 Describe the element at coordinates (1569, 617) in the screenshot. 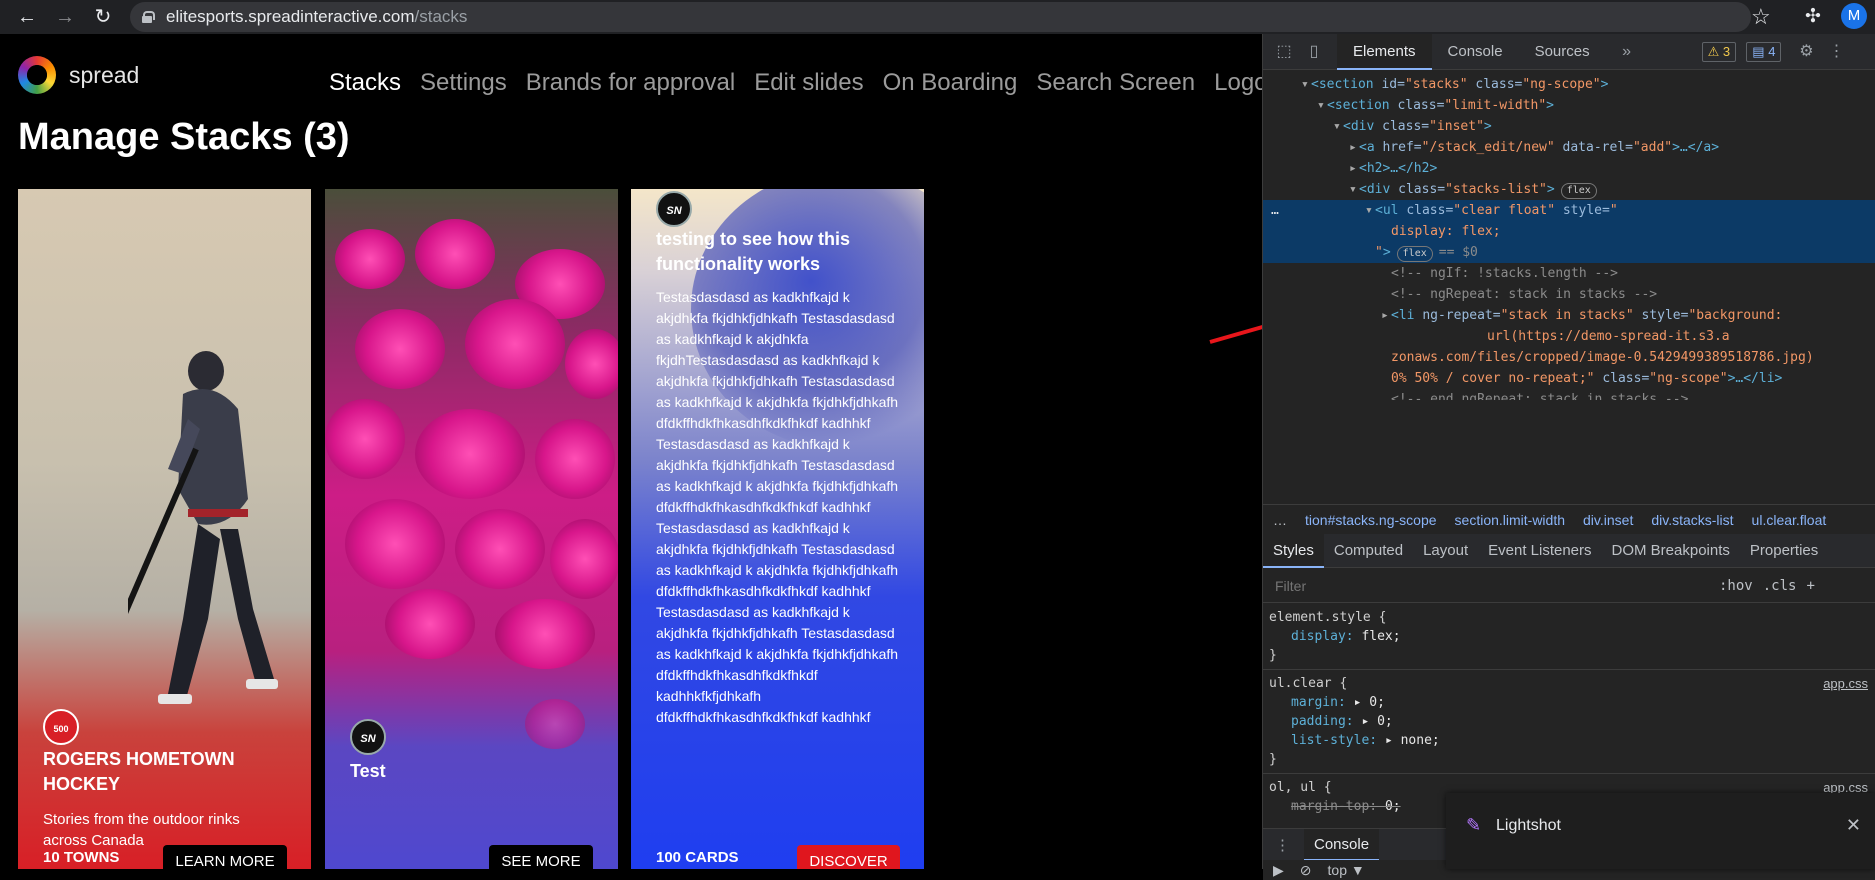

I see `css-selector: element.style {` at that location.